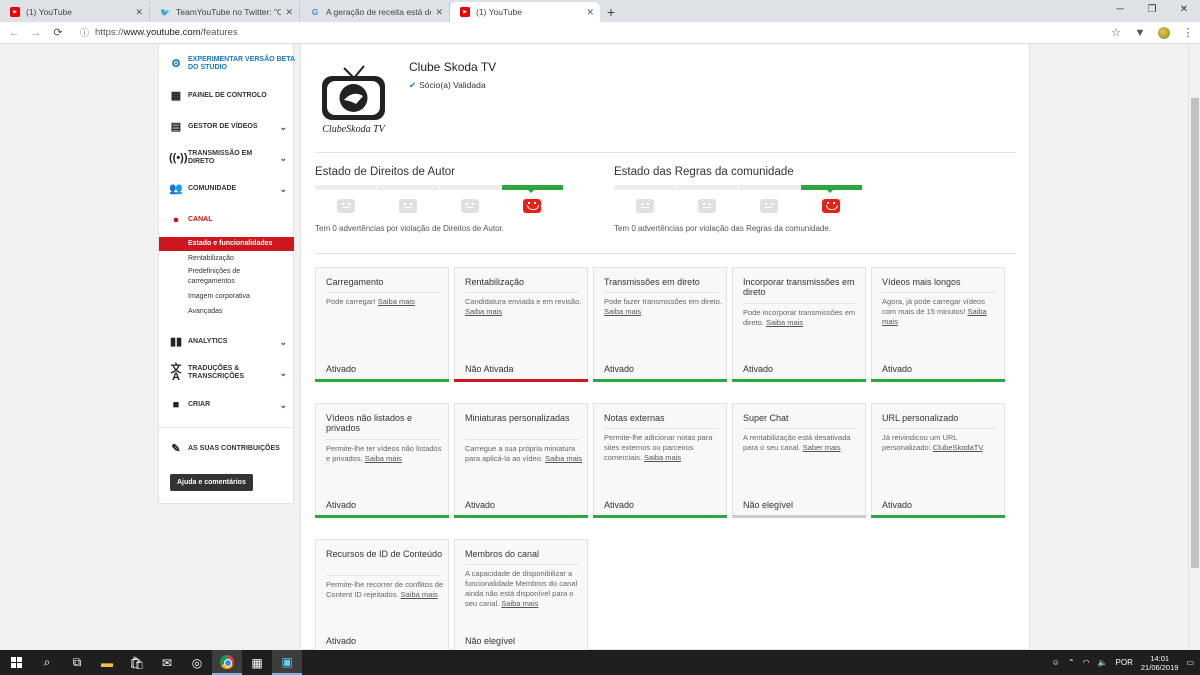 The height and width of the screenshot is (675, 1200). Describe the element at coordinates (77, 662) in the screenshot. I see `task-view-icon: ⧉` at that location.